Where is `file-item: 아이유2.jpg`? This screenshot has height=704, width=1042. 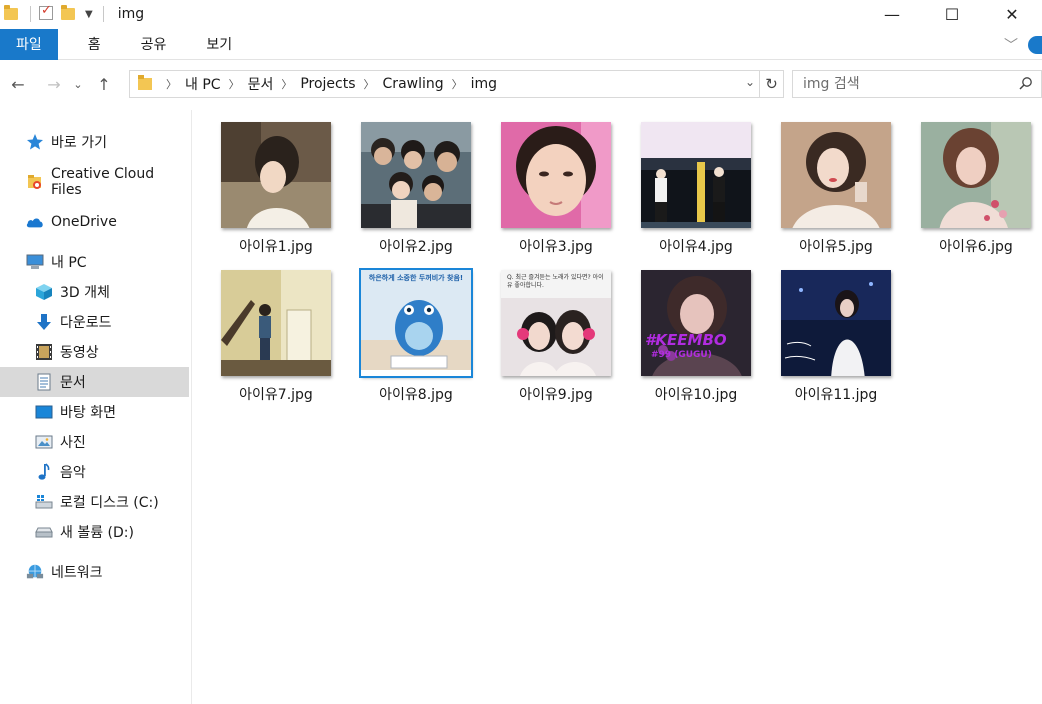
file-item: 아이유2.jpg is located at coordinates (416, 183).